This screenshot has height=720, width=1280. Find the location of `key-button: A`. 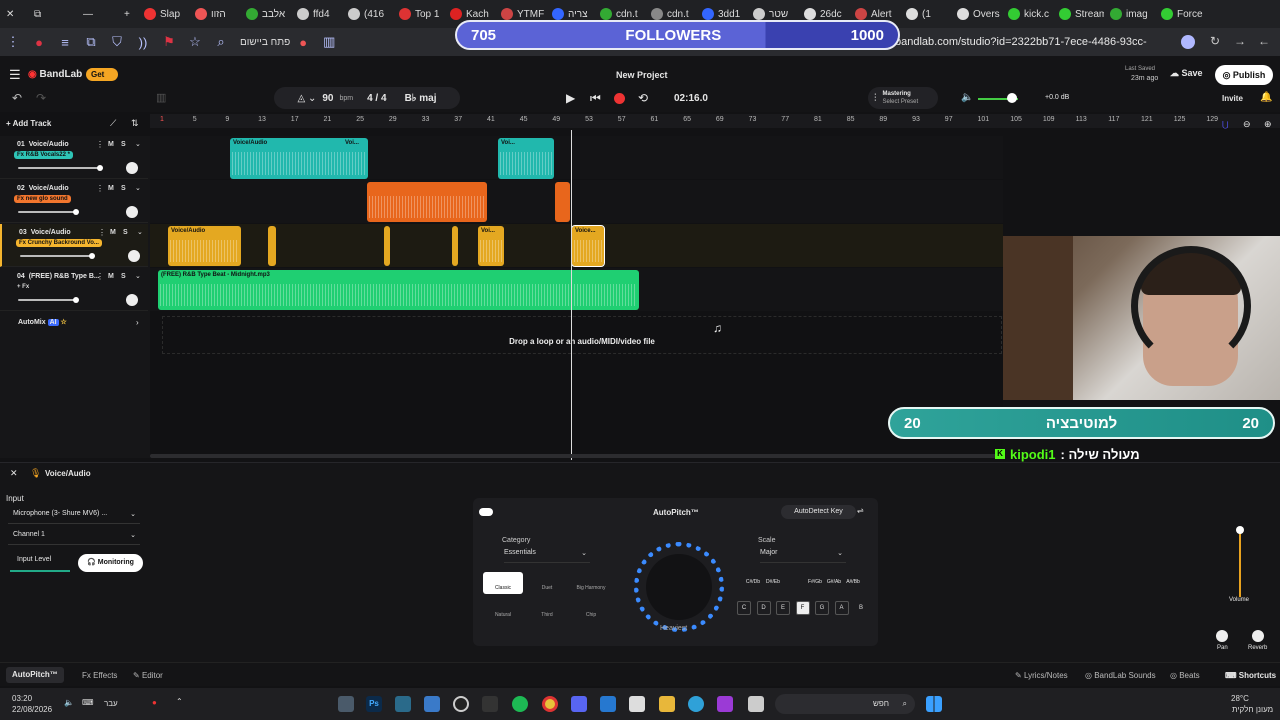

key-button: A is located at coordinates (841, 608).